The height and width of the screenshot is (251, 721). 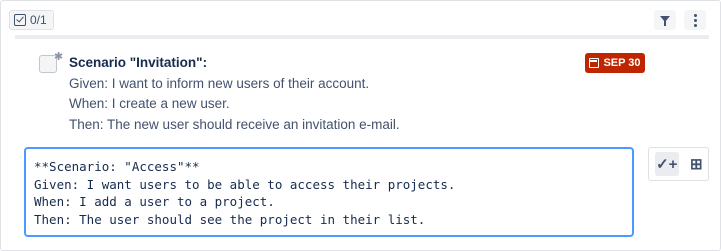 What do you see at coordinates (149, 103) in the screenshot?
I see `item-line-when: When: I create a new user.` at bounding box center [149, 103].